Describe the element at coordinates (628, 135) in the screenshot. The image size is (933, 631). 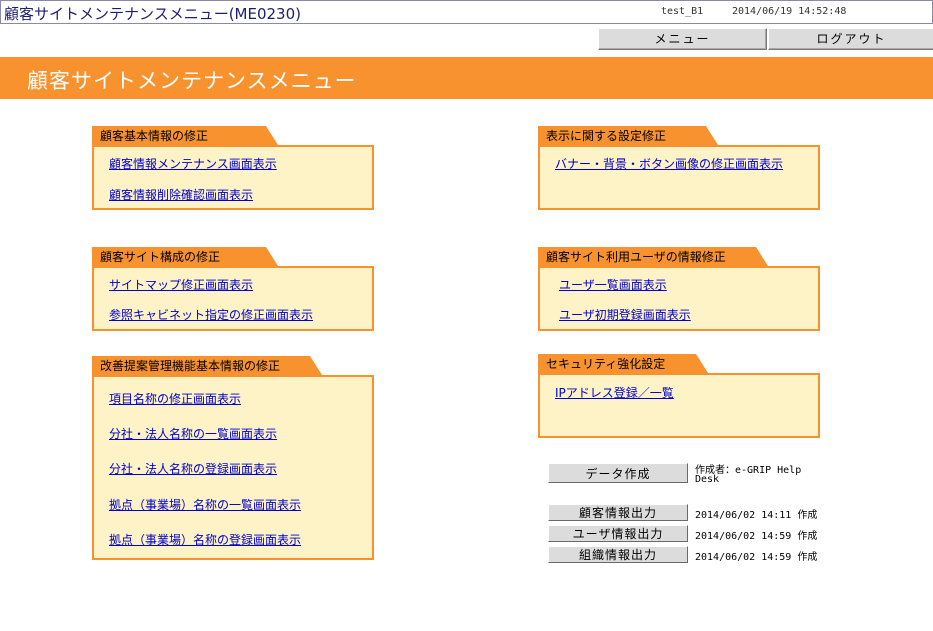
I see `section-title: 表示に関する設定修正` at that location.